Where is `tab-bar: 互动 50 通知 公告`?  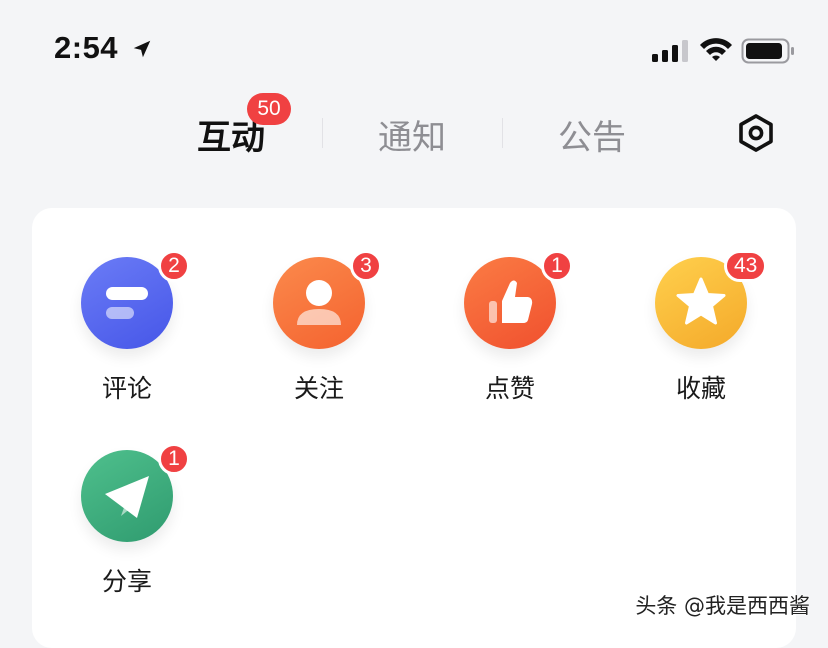
tab-bar: 互动 50 通知 公告 is located at coordinates (414, 130).